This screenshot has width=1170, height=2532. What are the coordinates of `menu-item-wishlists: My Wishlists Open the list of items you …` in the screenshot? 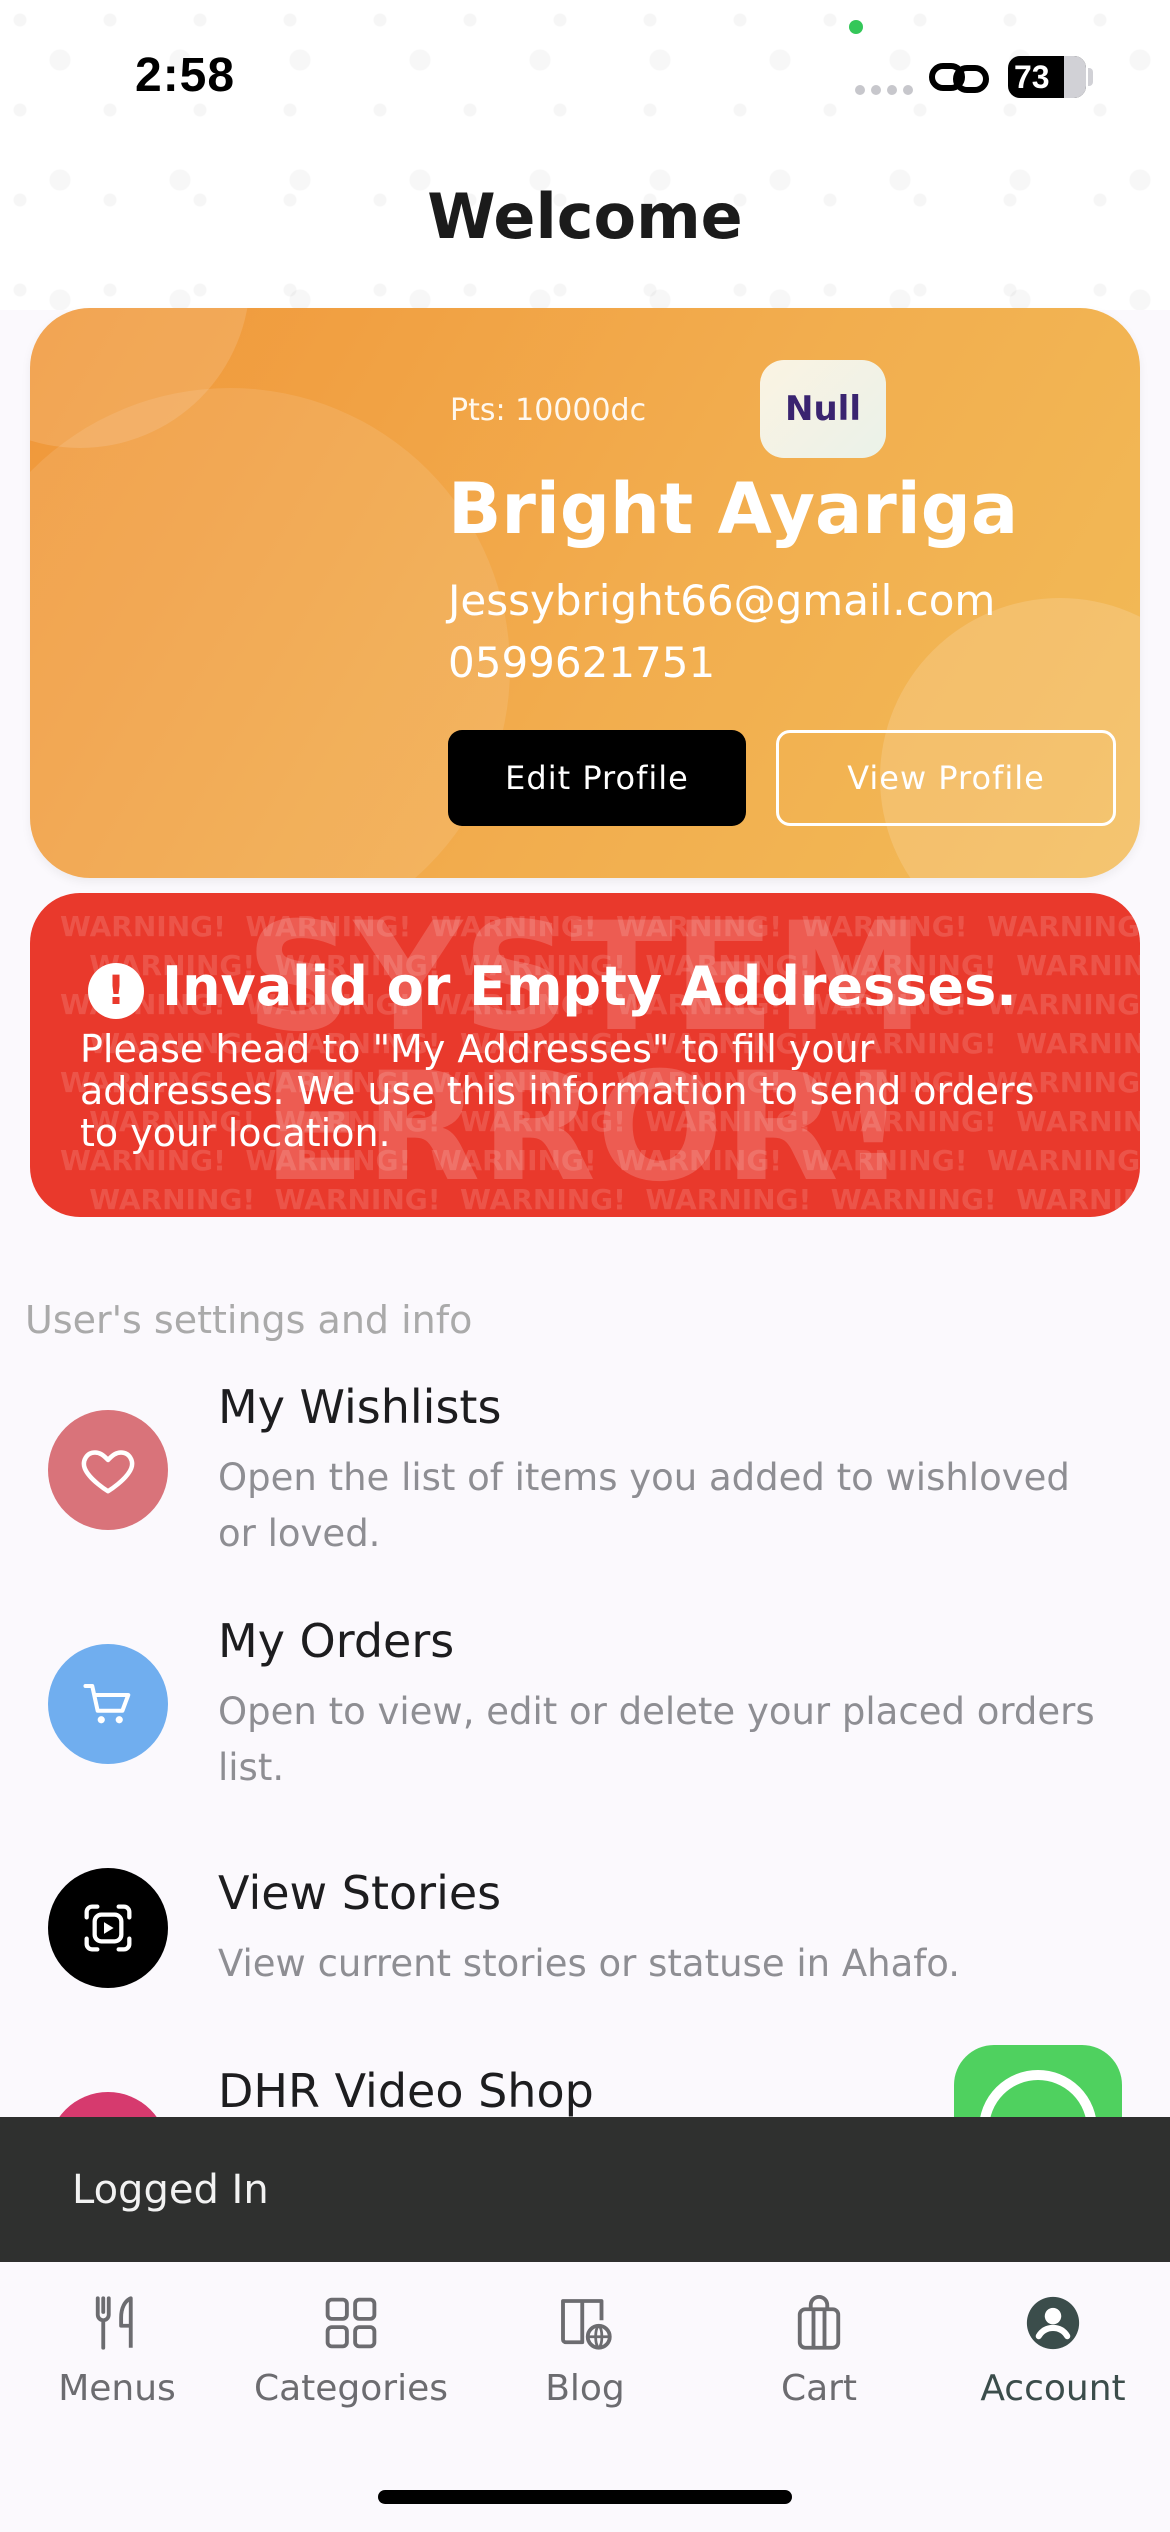 It's located at (585, 1480).